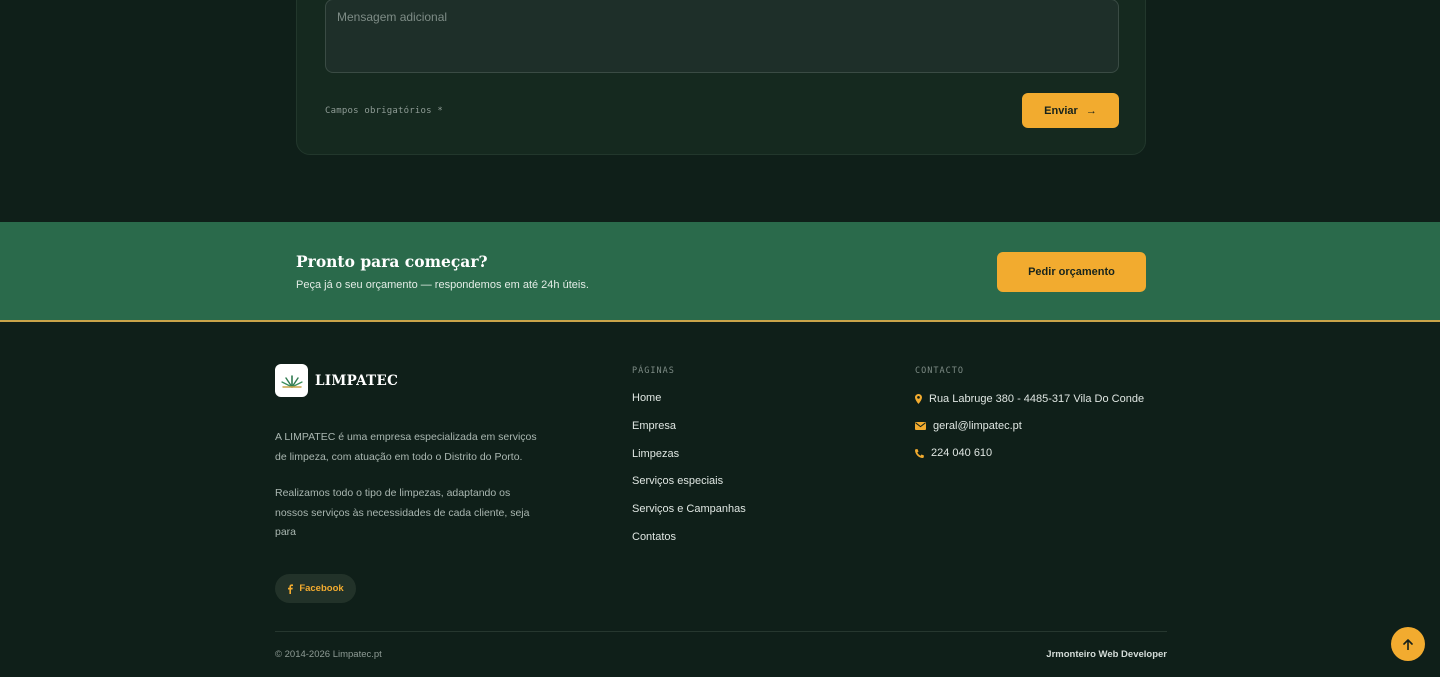  What do you see at coordinates (689, 517) in the screenshot?
I see `footer-link-servicos-campanhas: Serviços e Campanhas` at bounding box center [689, 517].